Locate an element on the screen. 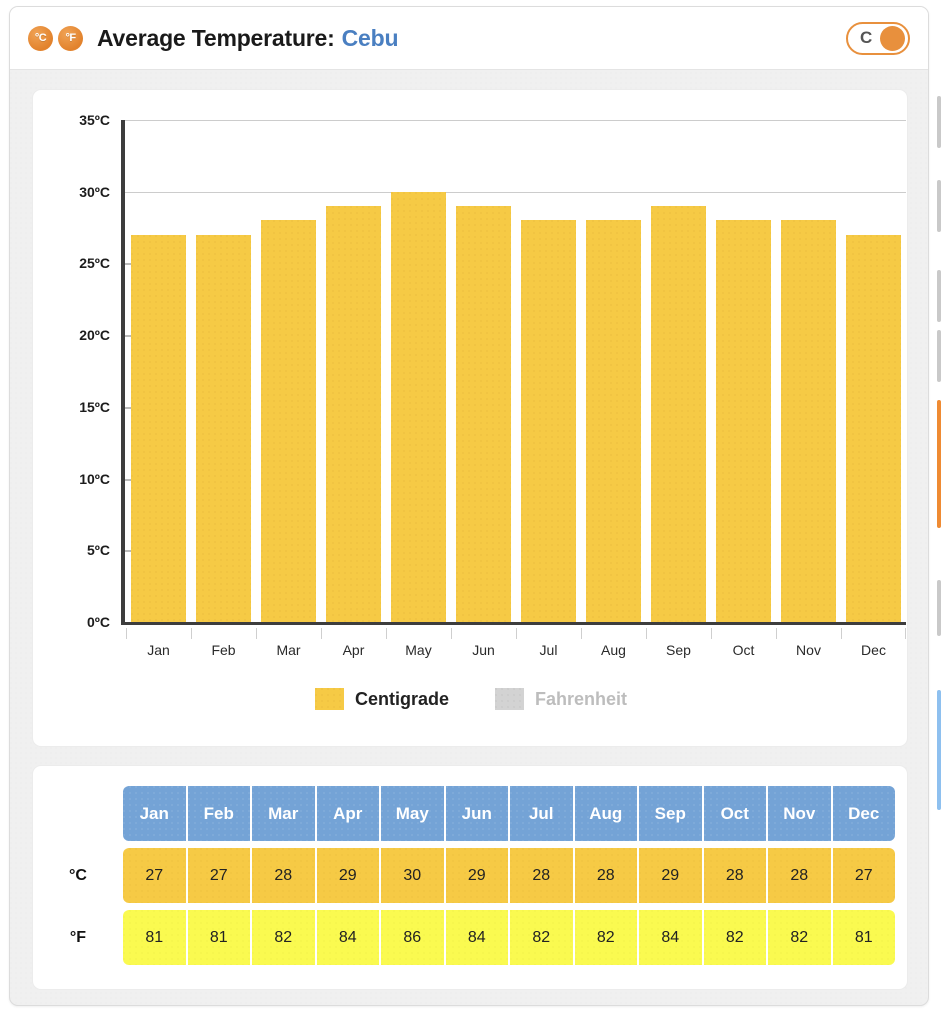  table-cell-fahrenheit-jul: 82 is located at coordinates (541, 937).